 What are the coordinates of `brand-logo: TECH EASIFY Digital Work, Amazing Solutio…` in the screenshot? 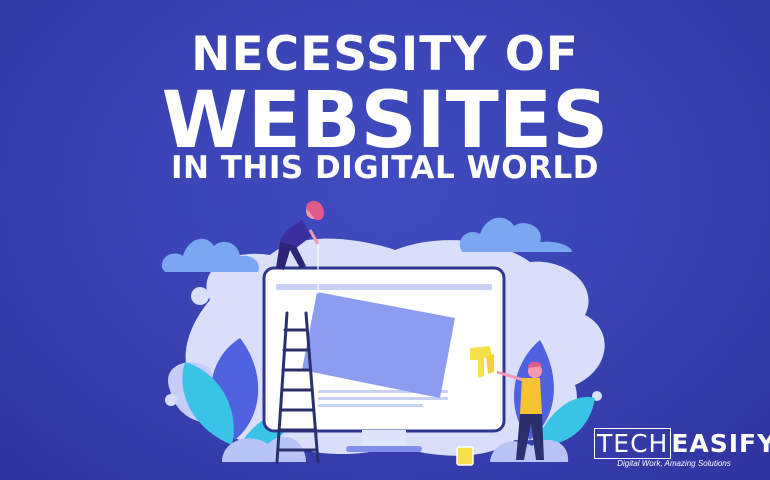 It's located at (682, 448).